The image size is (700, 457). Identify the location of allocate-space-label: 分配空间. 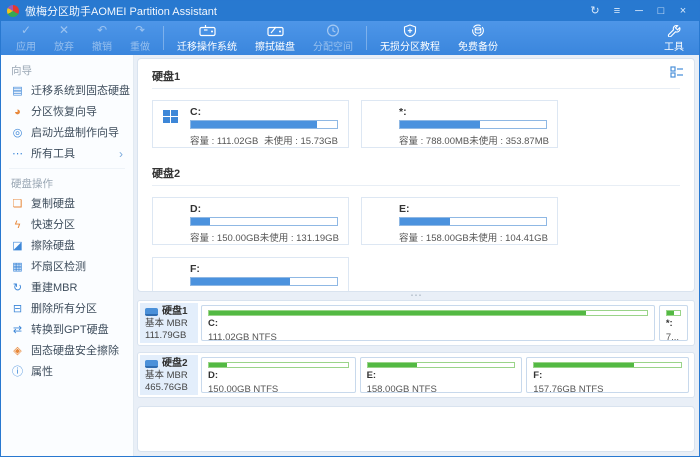
(333, 47).